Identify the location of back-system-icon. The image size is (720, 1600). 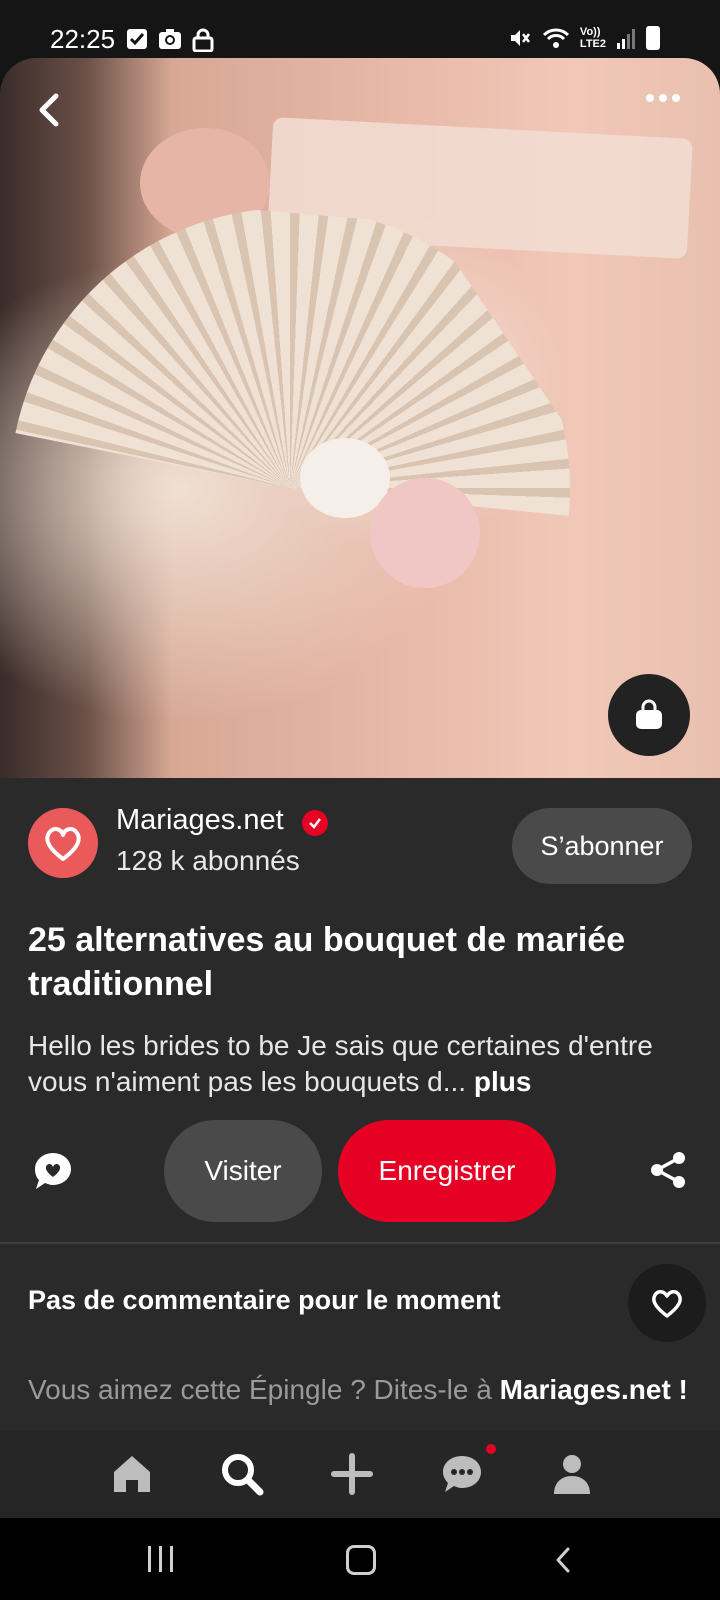
(564, 1560).